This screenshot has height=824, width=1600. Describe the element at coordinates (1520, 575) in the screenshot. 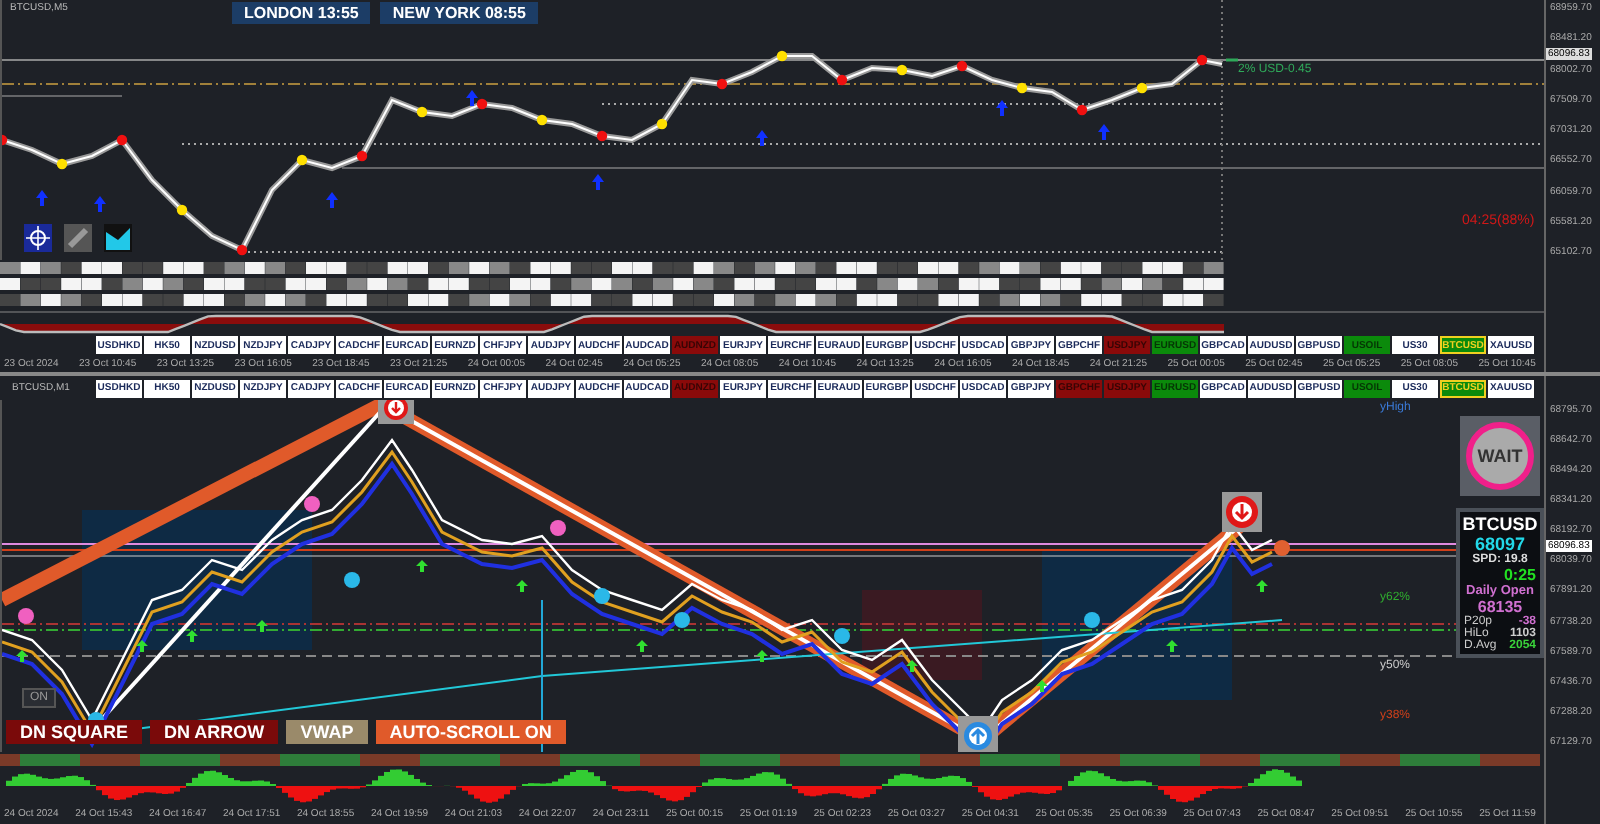

I see `countdown: 0:25` at that location.